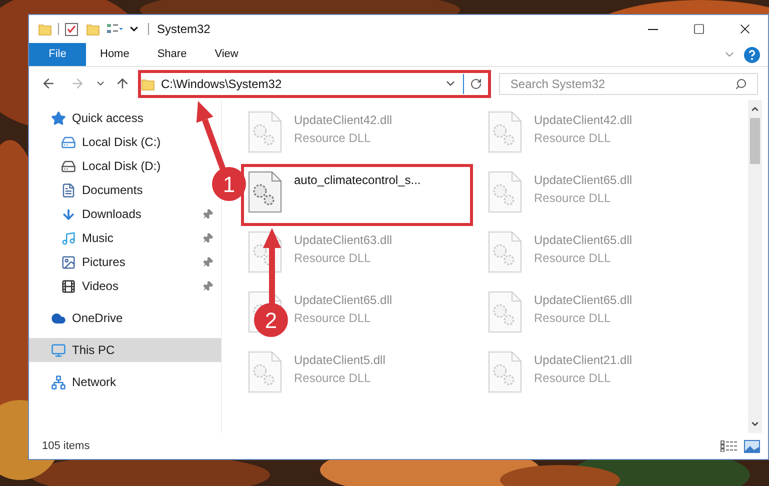  Describe the element at coordinates (71, 29) in the screenshot. I see `properties-icon` at that location.